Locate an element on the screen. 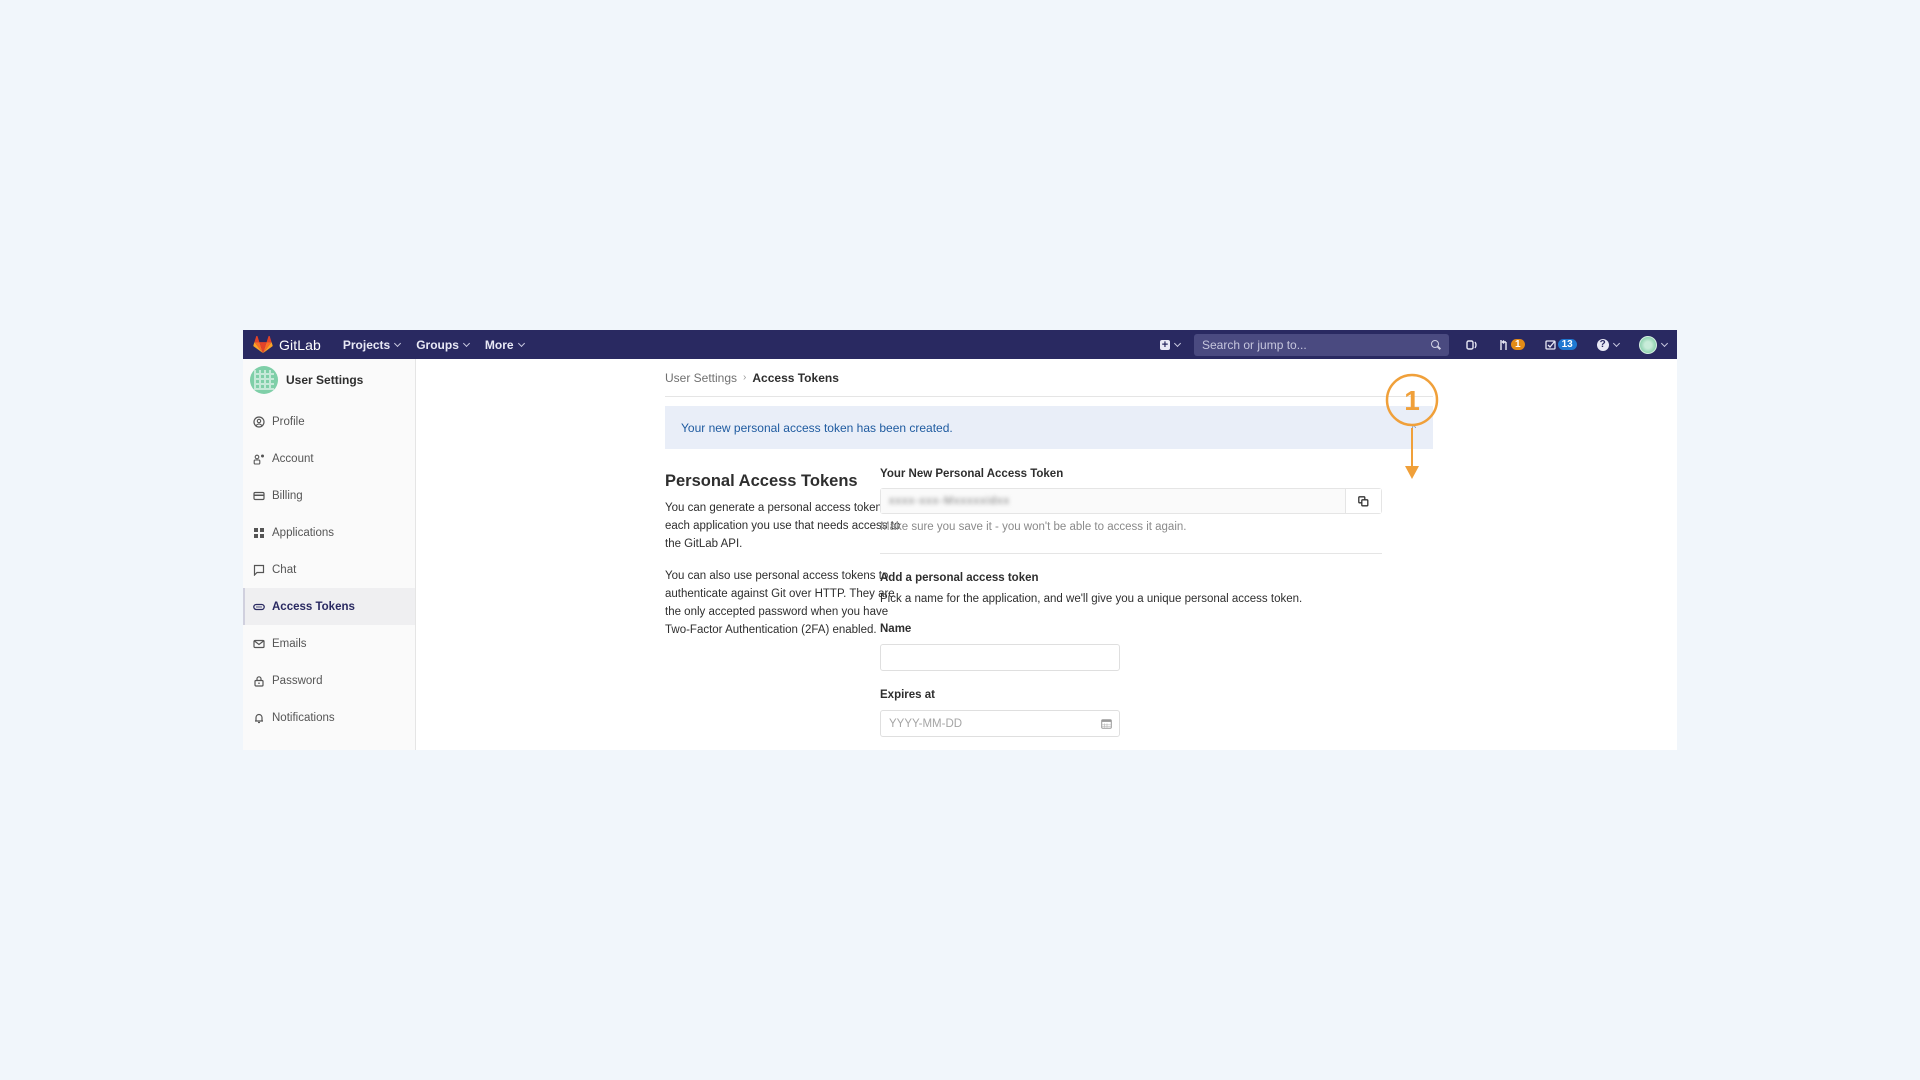 The height and width of the screenshot is (1080, 1920). expires-at-input is located at coordinates (1000, 723).